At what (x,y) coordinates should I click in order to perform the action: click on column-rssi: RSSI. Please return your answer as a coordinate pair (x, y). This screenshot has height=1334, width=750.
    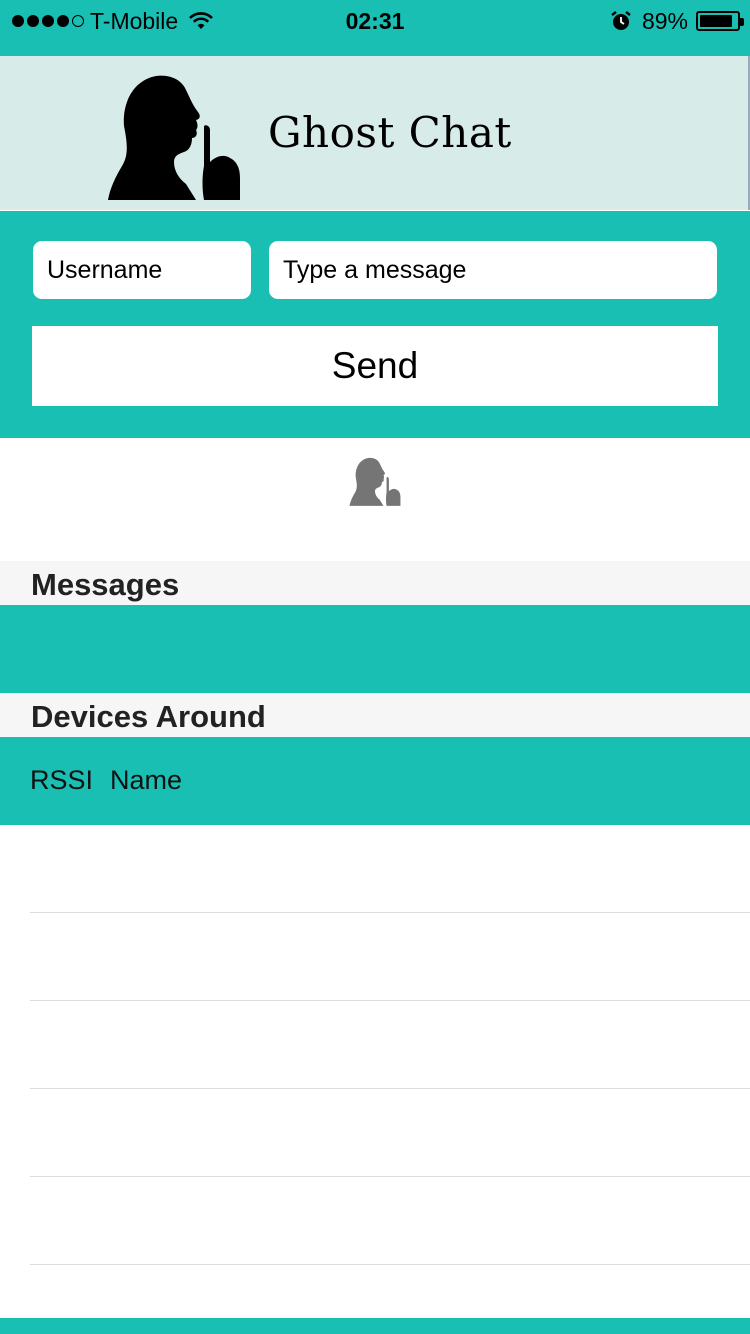
    Looking at the image, I should click on (62, 780).